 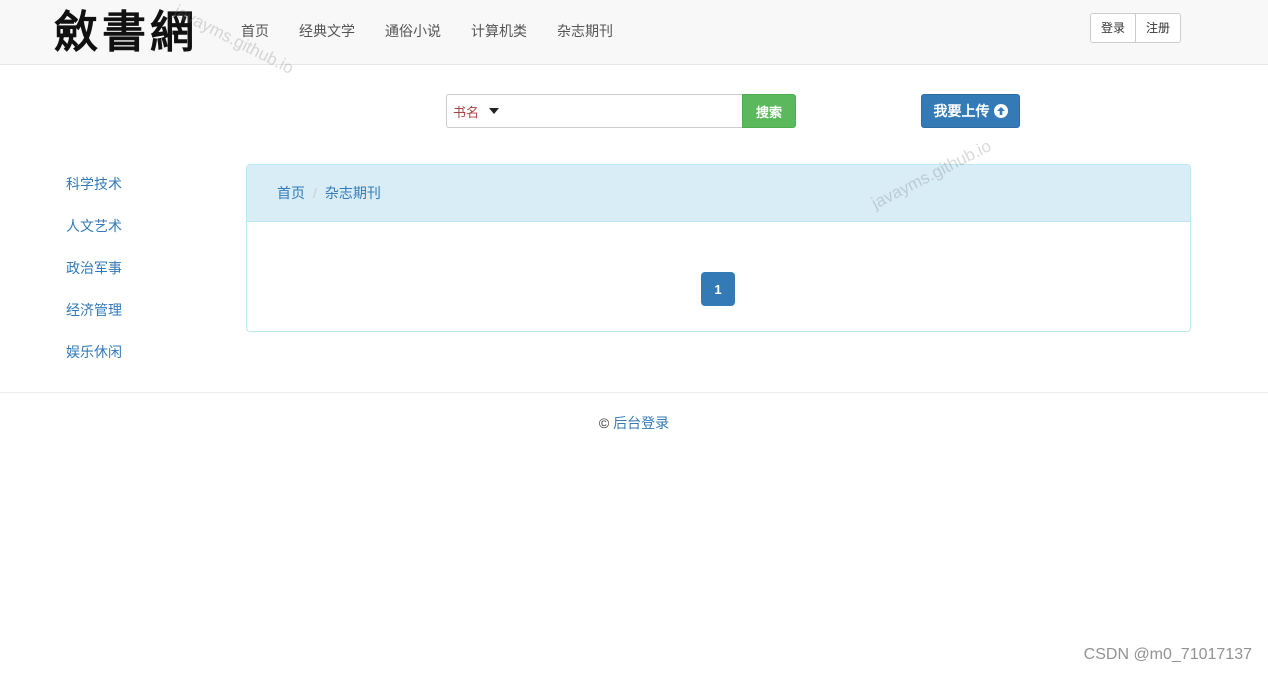 What do you see at coordinates (961, 111) in the screenshot?
I see `upload-button-label: 我要上传` at bounding box center [961, 111].